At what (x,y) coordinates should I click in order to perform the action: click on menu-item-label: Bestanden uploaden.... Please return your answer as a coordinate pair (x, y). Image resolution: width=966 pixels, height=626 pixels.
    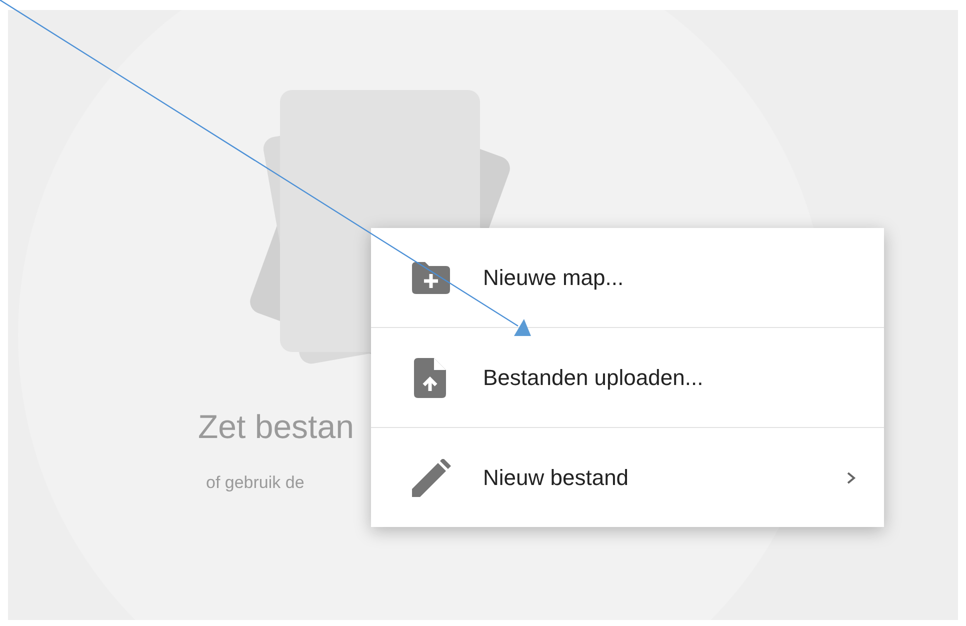
    Looking at the image, I should click on (593, 377).